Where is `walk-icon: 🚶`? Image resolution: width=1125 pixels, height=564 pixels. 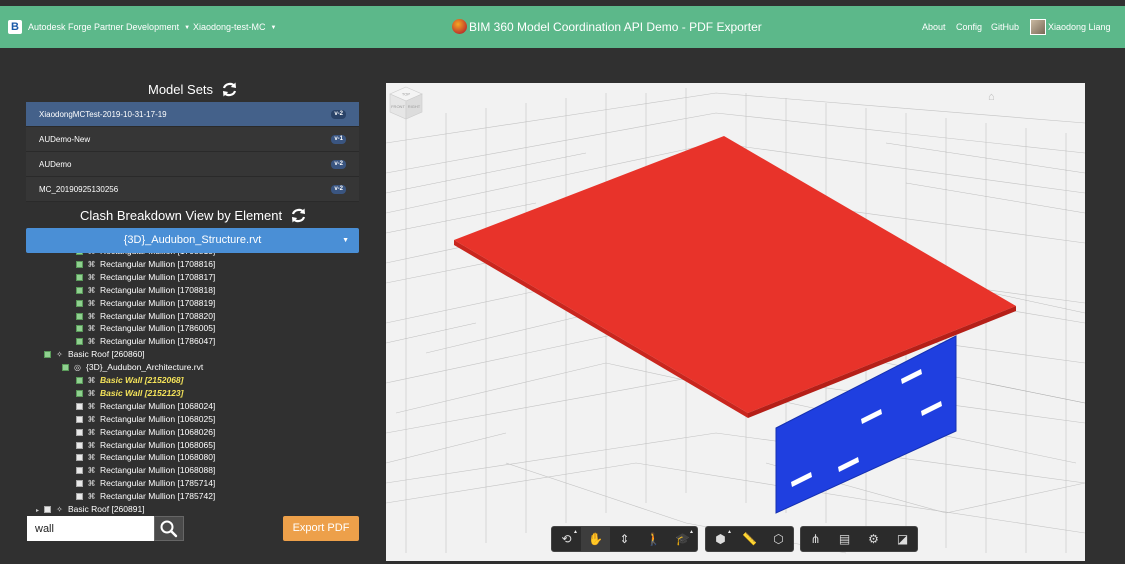
walk-icon: 🚶 is located at coordinates (653, 539).